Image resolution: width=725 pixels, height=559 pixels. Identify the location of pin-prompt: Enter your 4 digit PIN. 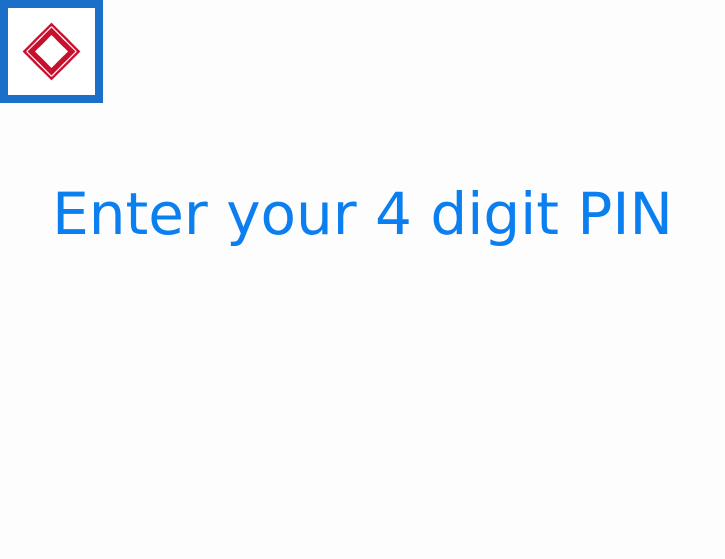
(362, 214).